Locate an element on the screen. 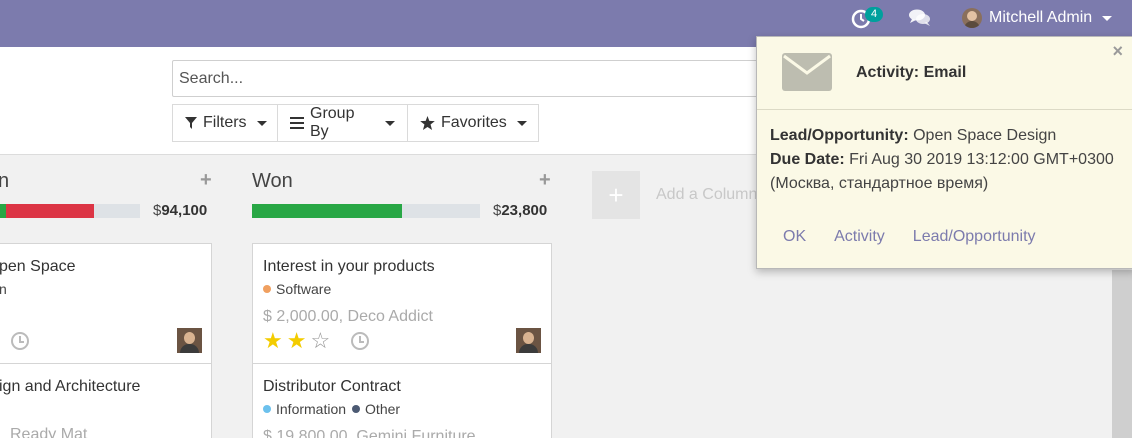 This screenshot has height=438, width=1132. favorites-button: Favorites is located at coordinates (473, 123).